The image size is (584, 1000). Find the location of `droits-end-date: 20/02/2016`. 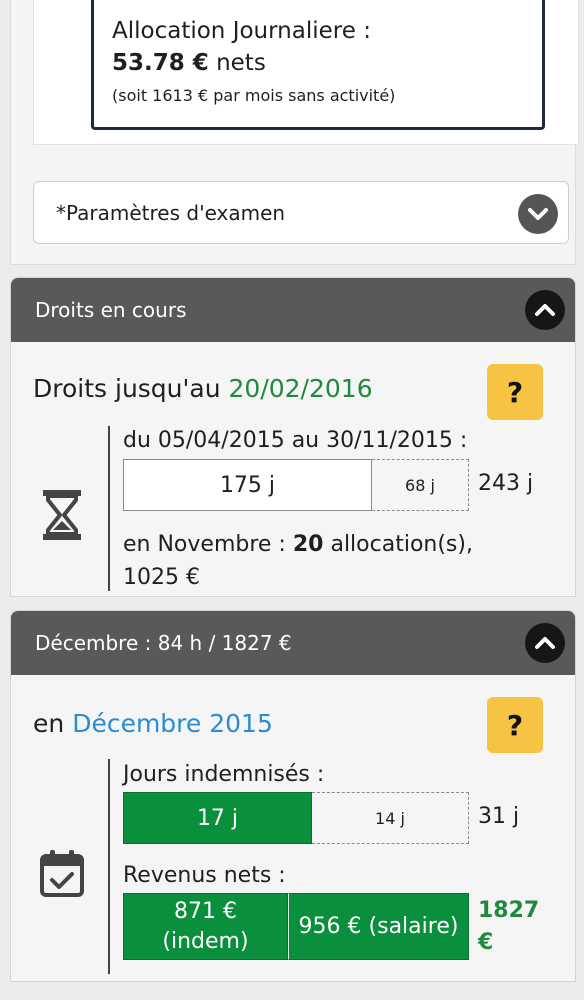

droits-end-date: 20/02/2016 is located at coordinates (300, 388).